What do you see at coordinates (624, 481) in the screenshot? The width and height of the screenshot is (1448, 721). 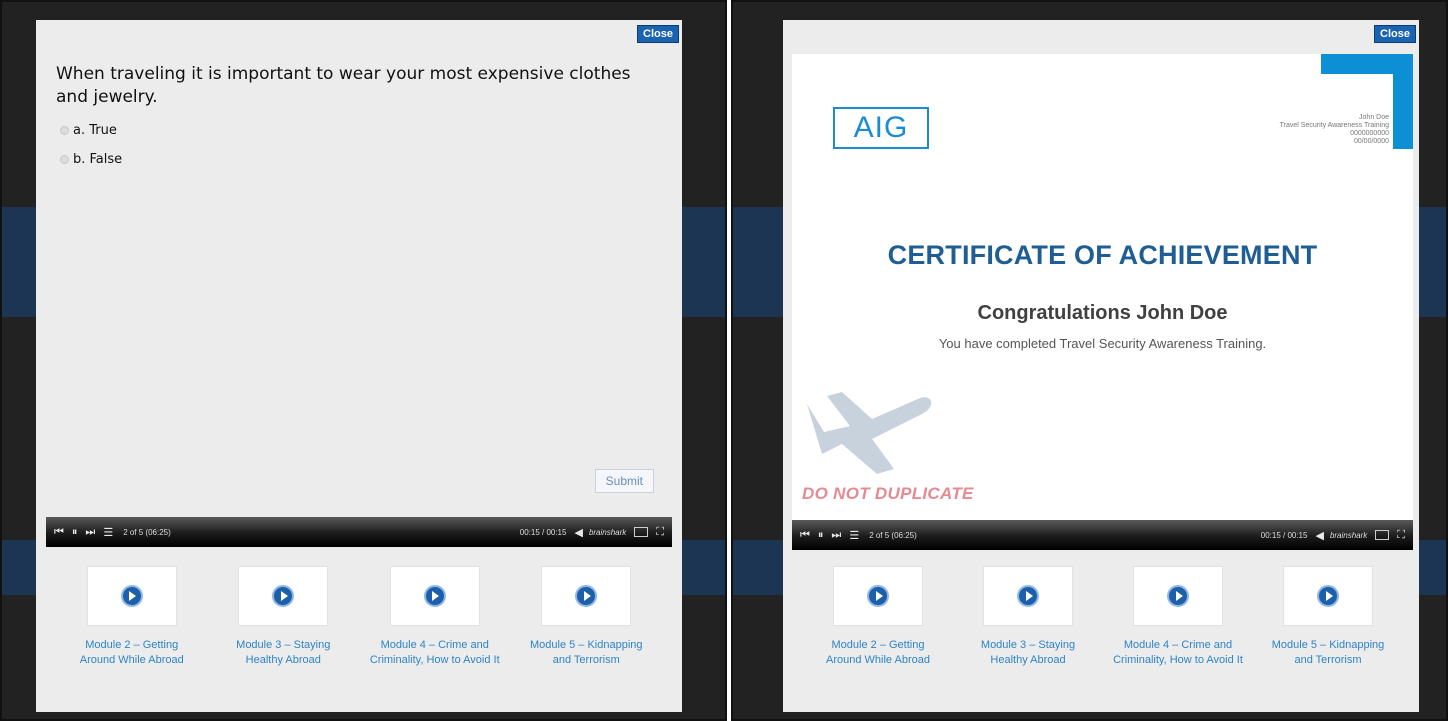 I see `submit-button: Submit` at bounding box center [624, 481].